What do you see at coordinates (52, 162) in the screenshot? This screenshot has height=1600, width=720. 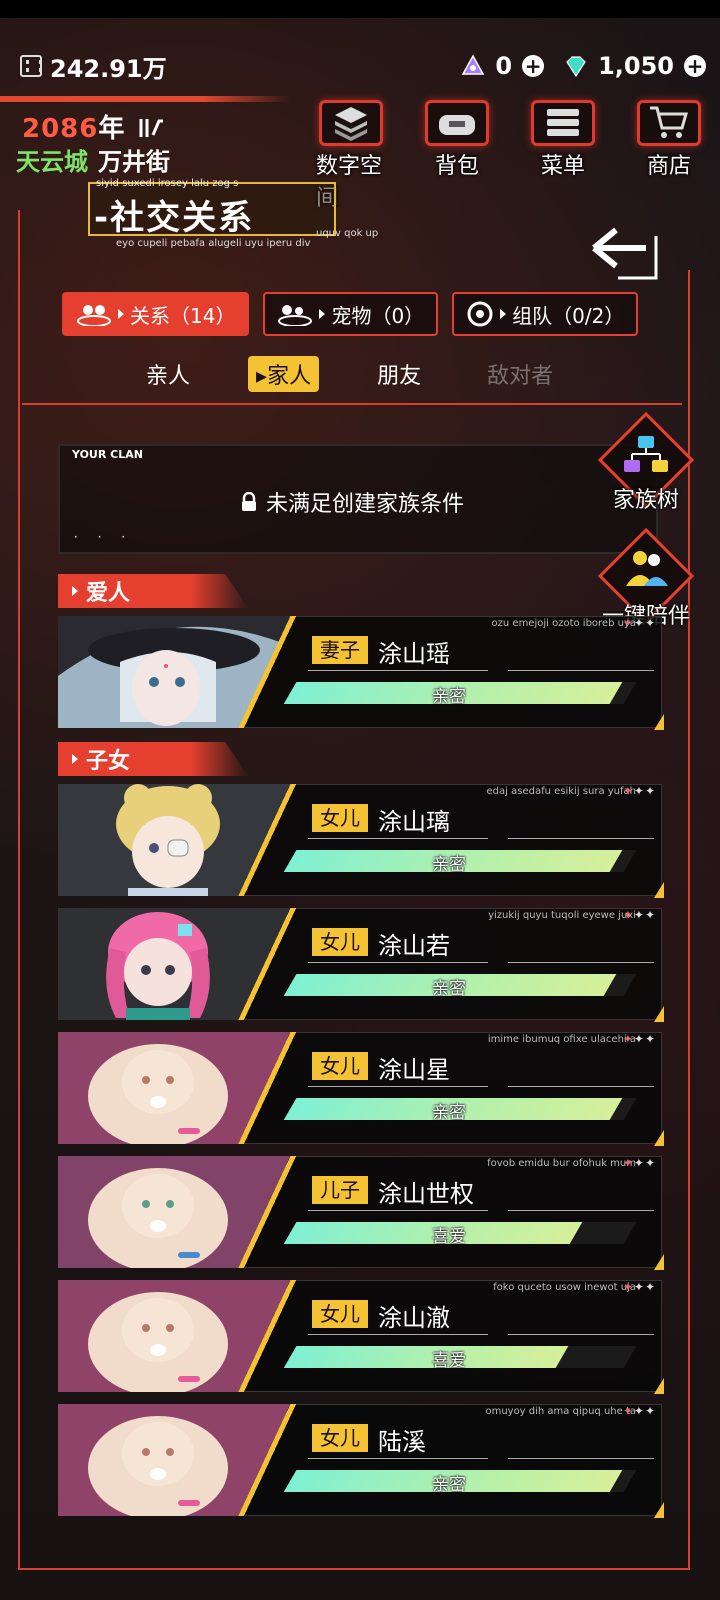 I see `city-name: 天云城` at bounding box center [52, 162].